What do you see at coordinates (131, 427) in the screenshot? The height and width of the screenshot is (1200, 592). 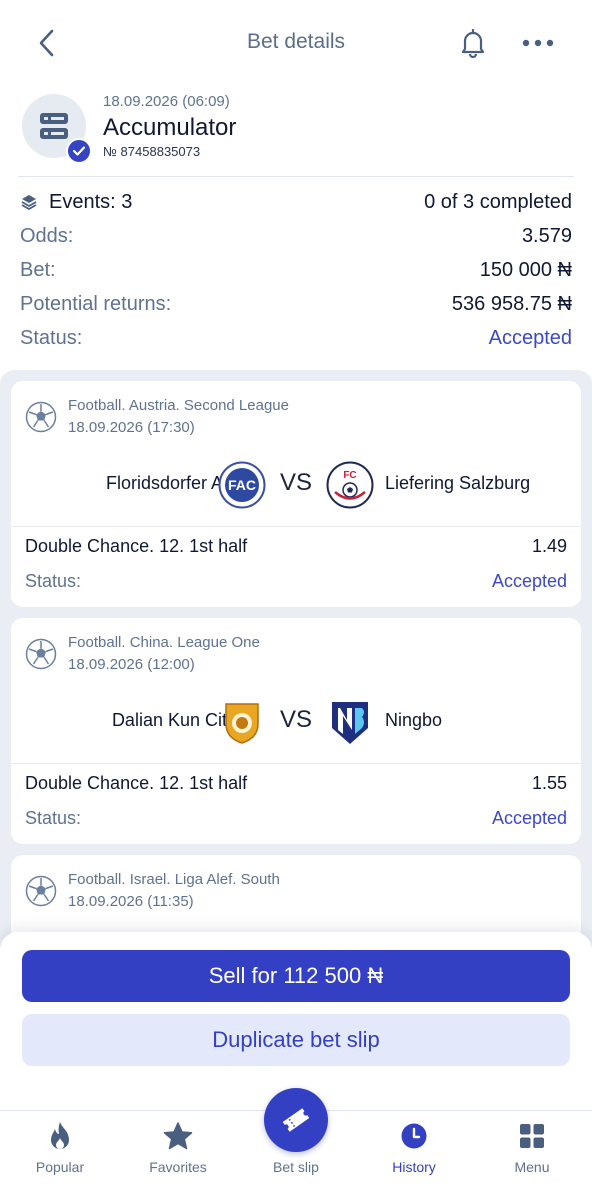 I see `event-date: 18.09.2026 (17:30)` at bounding box center [131, 427].